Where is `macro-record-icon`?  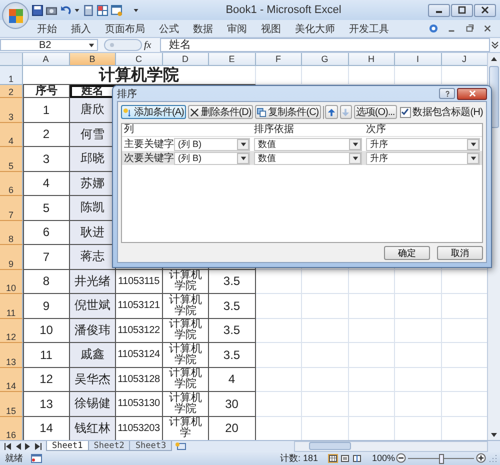 macro-record-icon is located at coordinates (36, 458).